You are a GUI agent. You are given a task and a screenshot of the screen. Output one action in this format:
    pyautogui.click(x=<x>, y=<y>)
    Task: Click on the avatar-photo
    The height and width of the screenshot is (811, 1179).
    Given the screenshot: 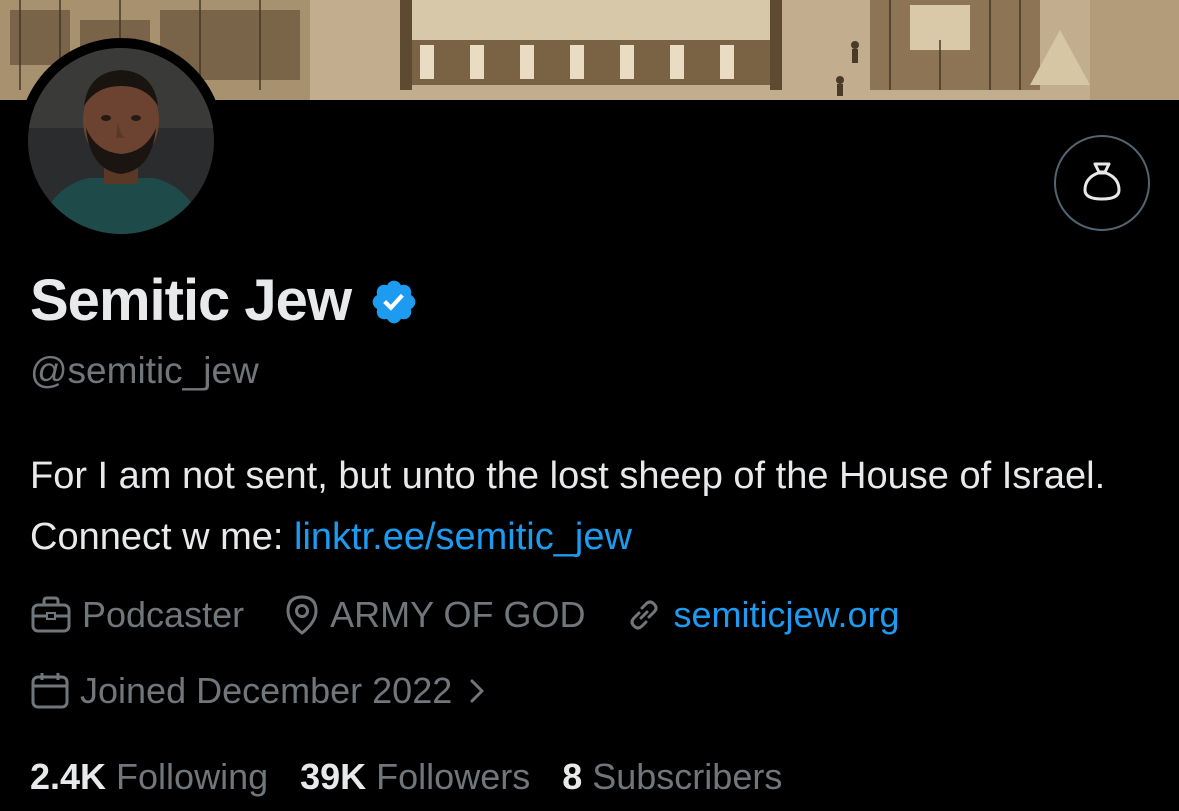 What is the action you would take?
    pyautogui.click(x=121, y=141)
    